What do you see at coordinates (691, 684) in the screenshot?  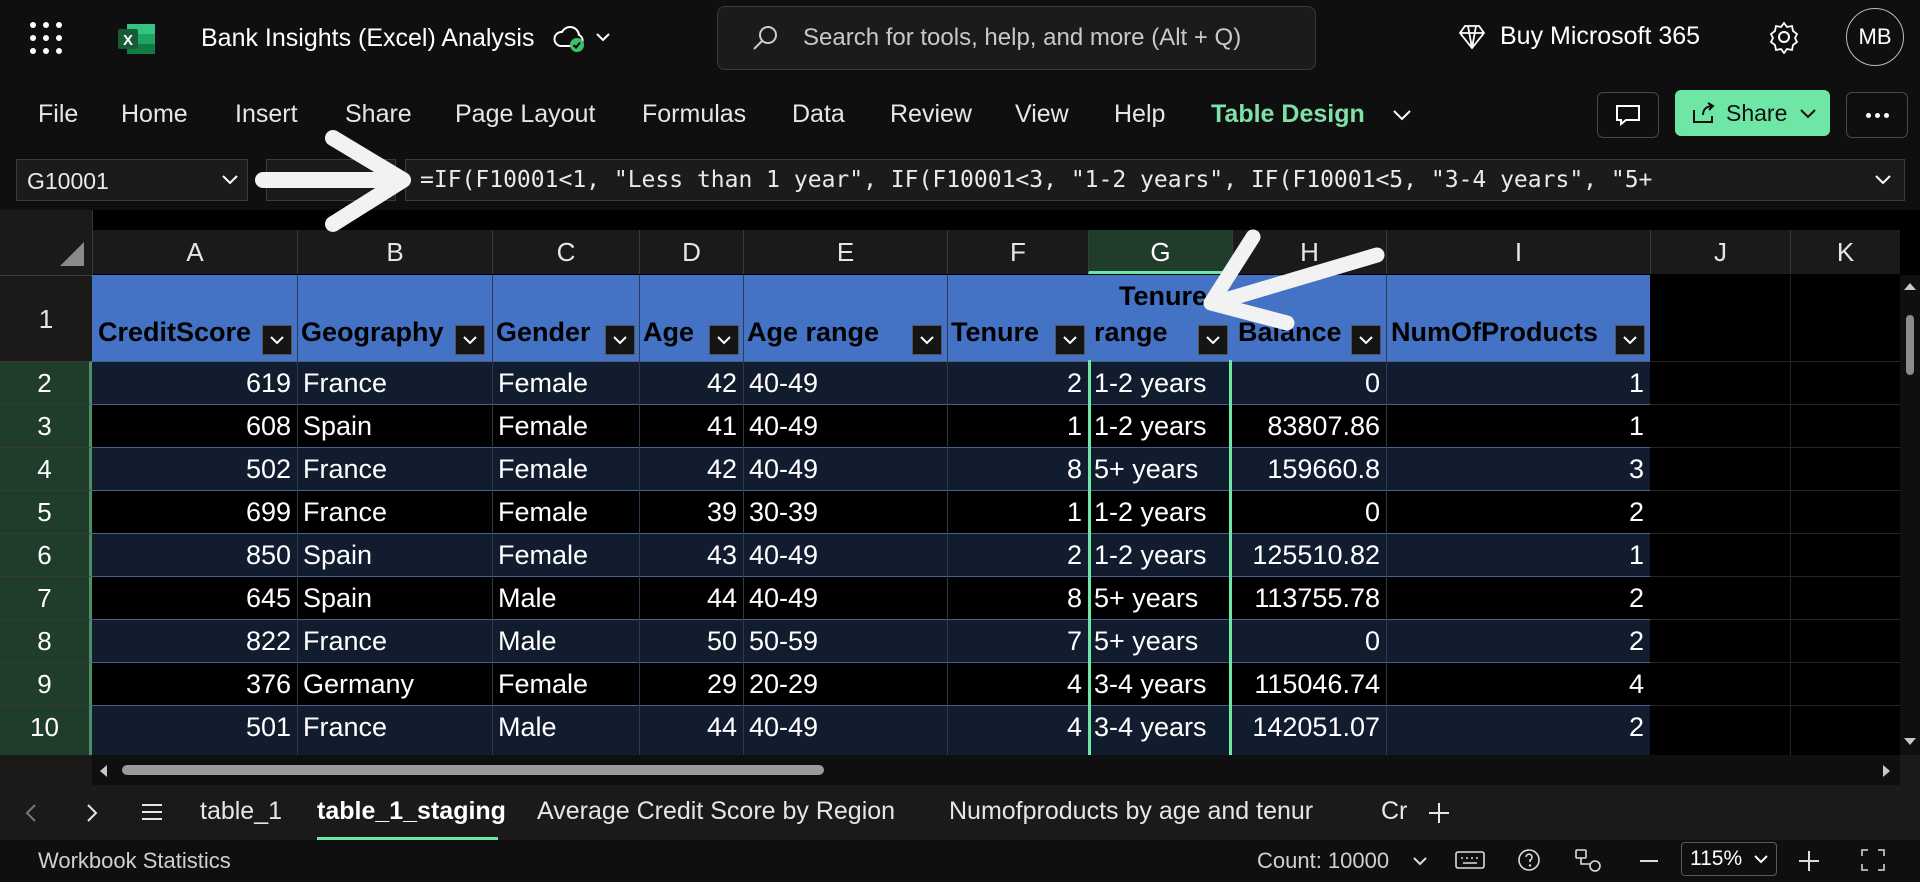 I see `cell-age: 29` at bounding box center [691, 684].